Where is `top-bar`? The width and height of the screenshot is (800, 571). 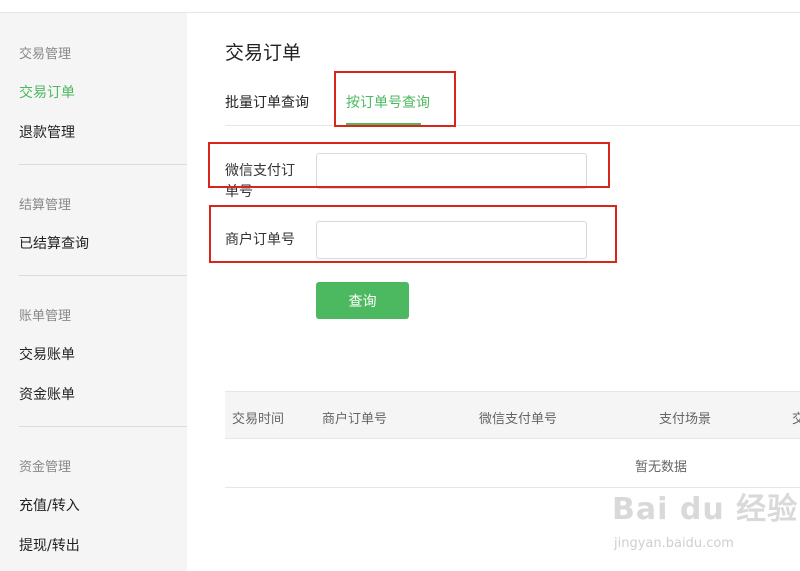
top-bar is located at coordinates (400, 6).